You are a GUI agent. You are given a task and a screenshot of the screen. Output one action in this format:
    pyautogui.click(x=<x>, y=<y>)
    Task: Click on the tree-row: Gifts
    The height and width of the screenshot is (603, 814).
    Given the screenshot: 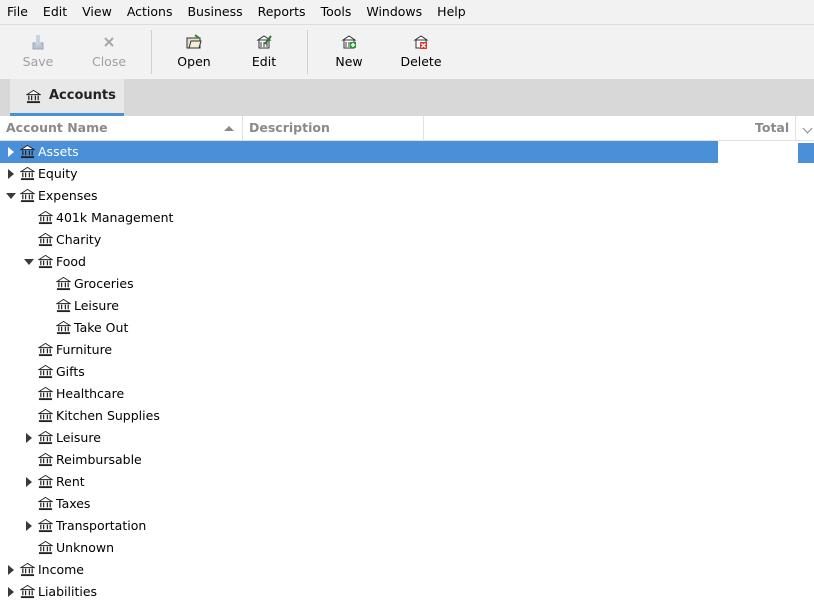 What is the action you would take?
    pyautogui.click(x=359, y=372)
    